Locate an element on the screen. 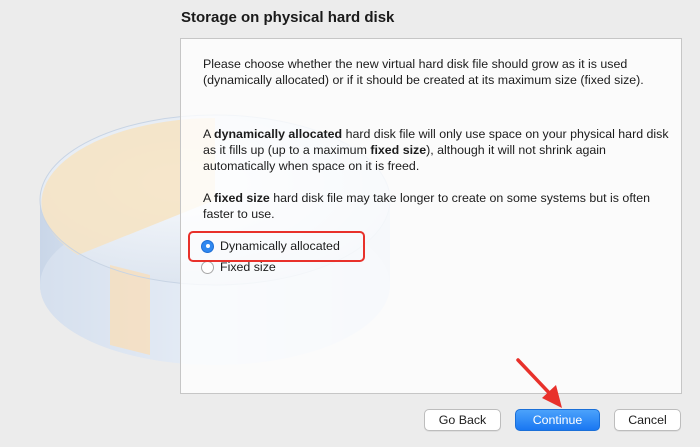 This screenshot has width=700, height=447. go-back-button: Go Back is located at coordinates (462, 420).